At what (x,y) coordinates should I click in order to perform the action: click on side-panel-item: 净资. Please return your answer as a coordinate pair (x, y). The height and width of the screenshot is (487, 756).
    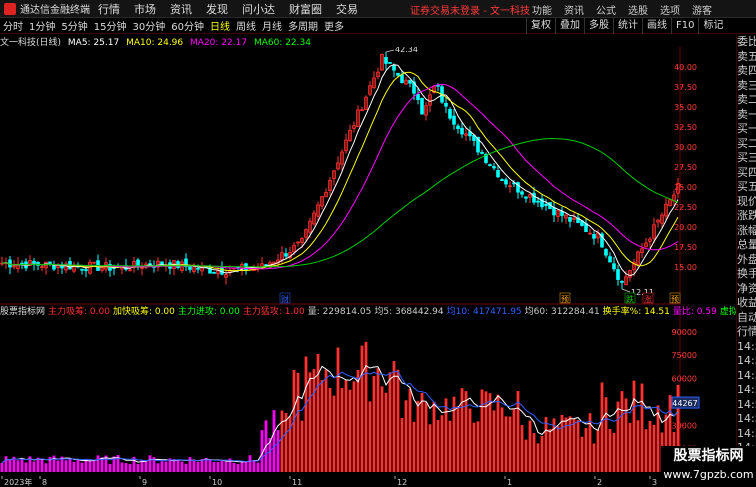
    Looking at the image, I should click on (746, 289).